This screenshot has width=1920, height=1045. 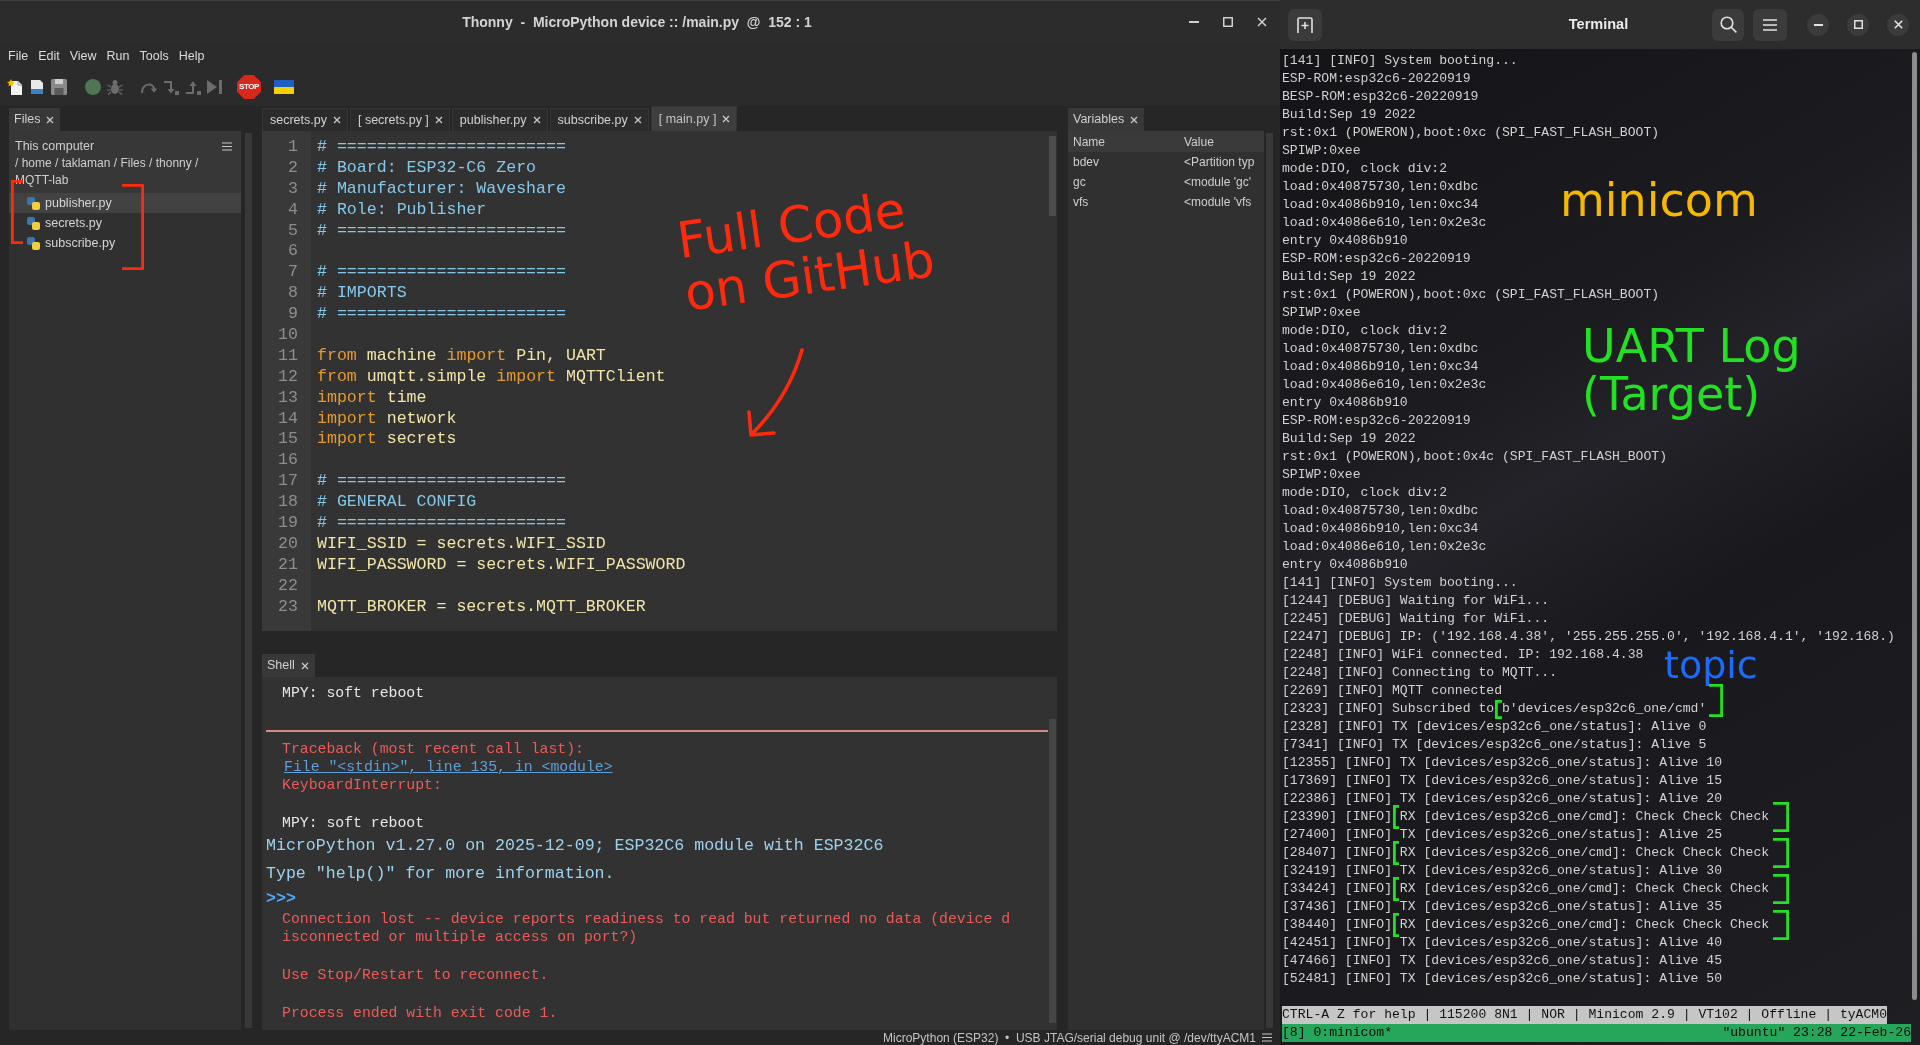 What do you see at coordinates (1692, 370) in the screenshot?
I see `handwritten-note: UART Log (Target)` at bounding box center [1692, 370].